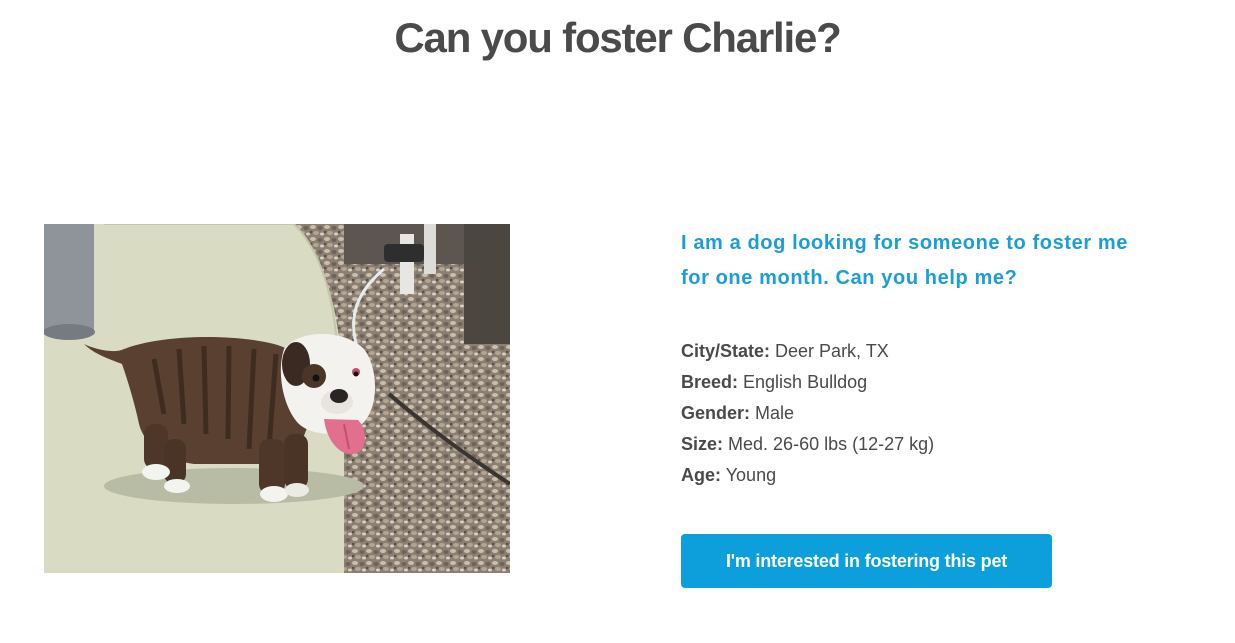 This screenshot has width=1235, height=643. I want to click on detail-value: Med. 26-60 lbs (12-27 kg), so click(831, 444).